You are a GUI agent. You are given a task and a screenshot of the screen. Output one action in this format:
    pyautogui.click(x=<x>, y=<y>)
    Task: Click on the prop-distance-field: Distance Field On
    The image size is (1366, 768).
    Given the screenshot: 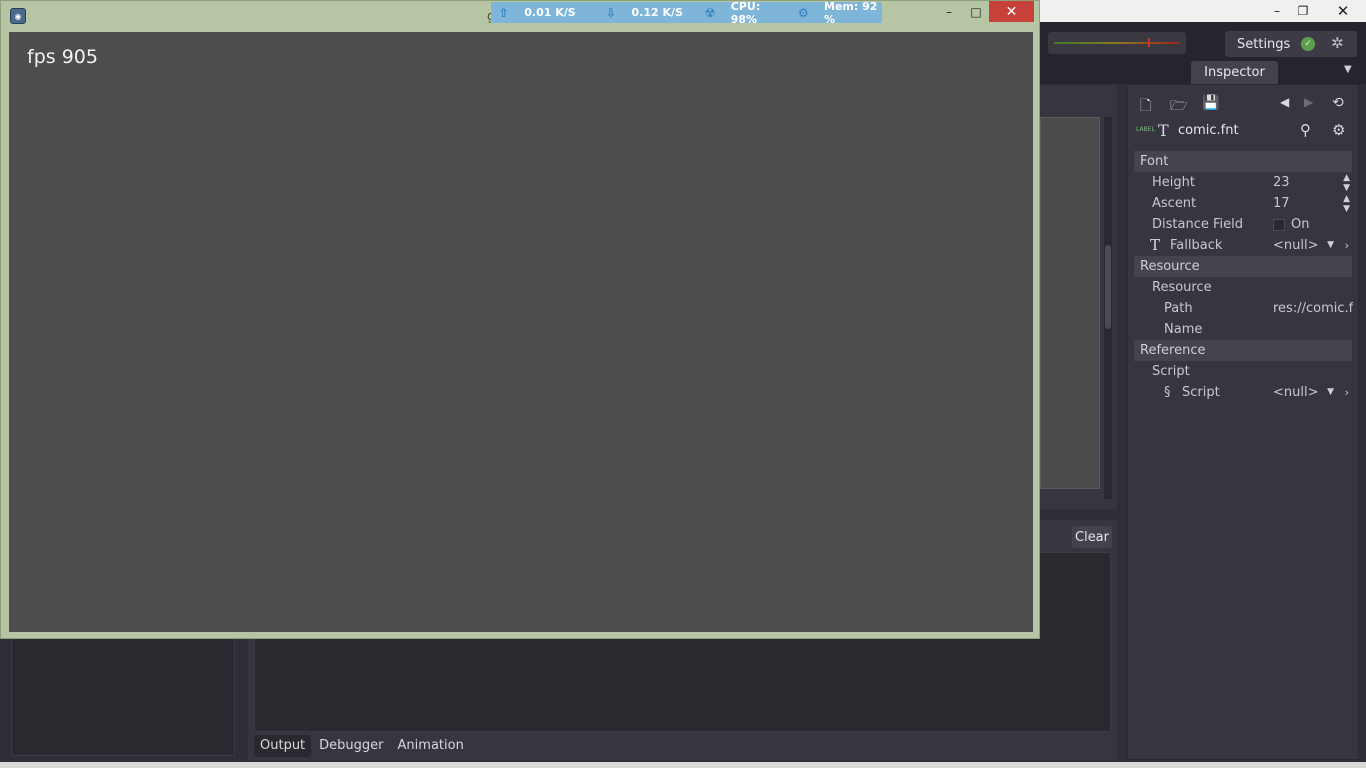 What is the action you would take?
    pyautogui.click(x=1243, y=224)
    